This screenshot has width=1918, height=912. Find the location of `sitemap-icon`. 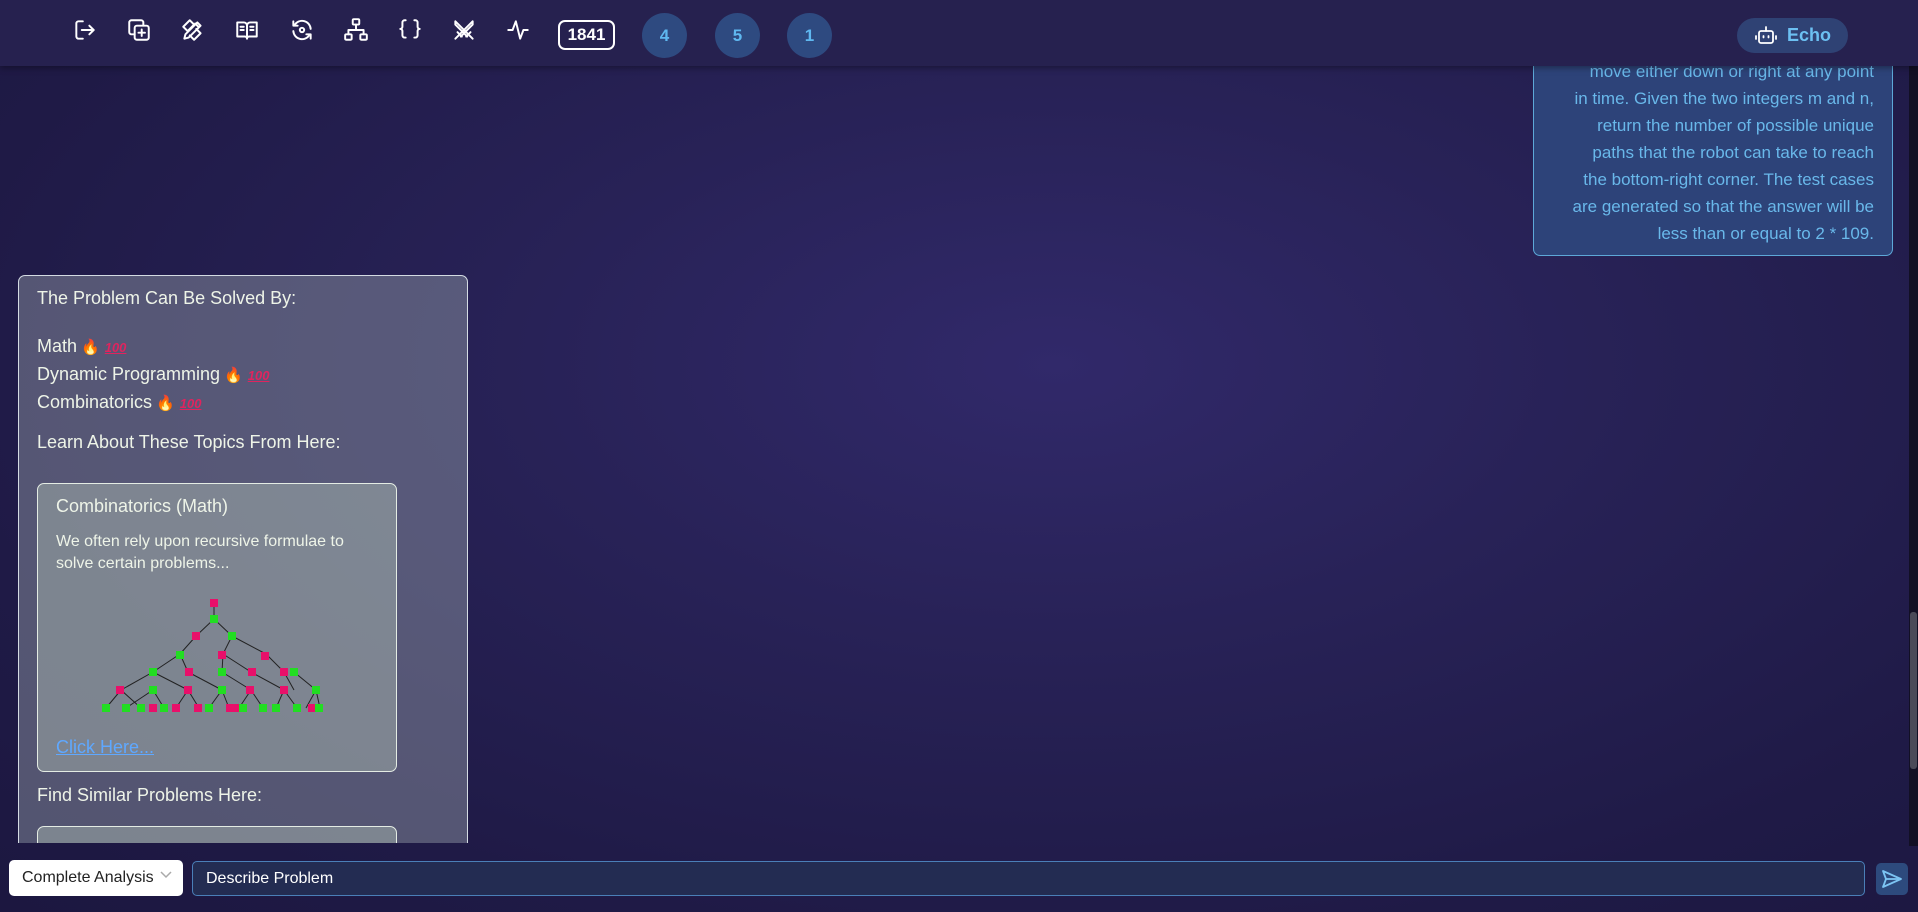

sitemap-icon is located at coordinates (356, 30).